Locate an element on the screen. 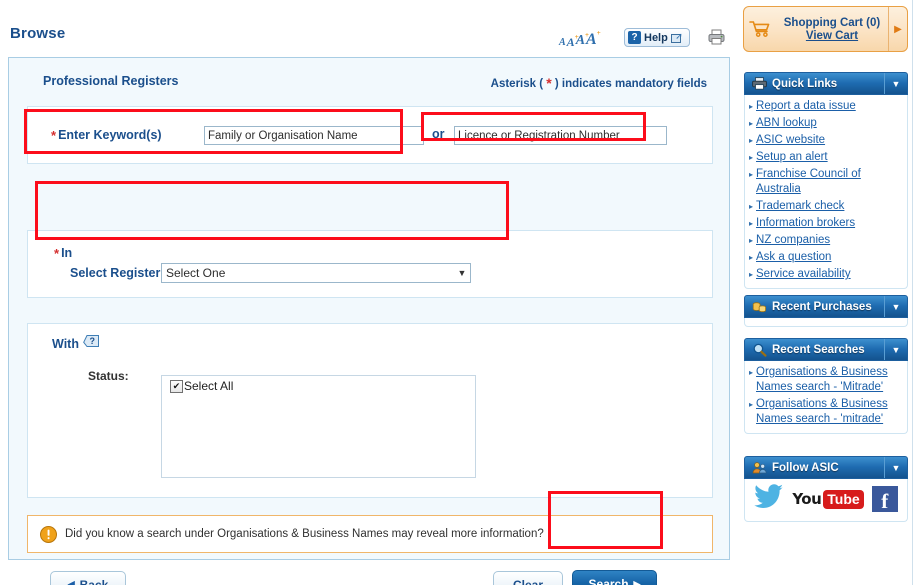 This screenshot has height=585, width=924. status-option-label: Select All is located at coordinates (209, 386).